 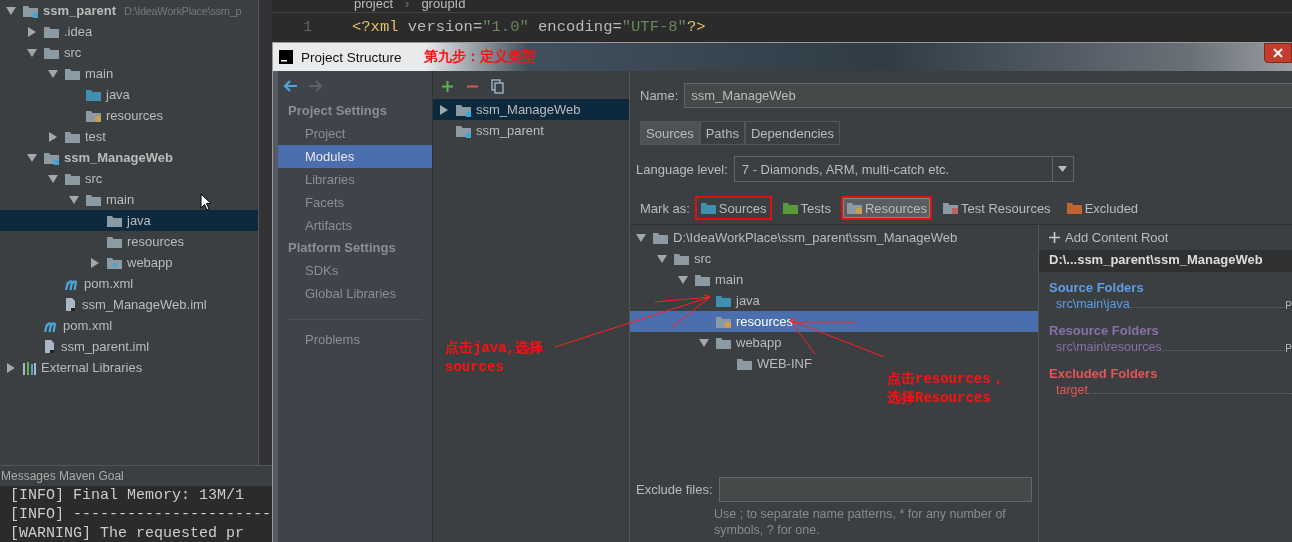 I want to click on nav-item: Artifacts, so click(x=355, y=225).